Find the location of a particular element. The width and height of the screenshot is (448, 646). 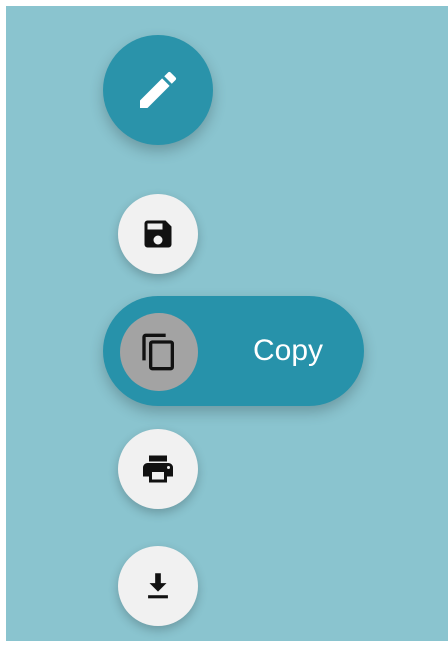

print-button is located at coordinates (158, 469).